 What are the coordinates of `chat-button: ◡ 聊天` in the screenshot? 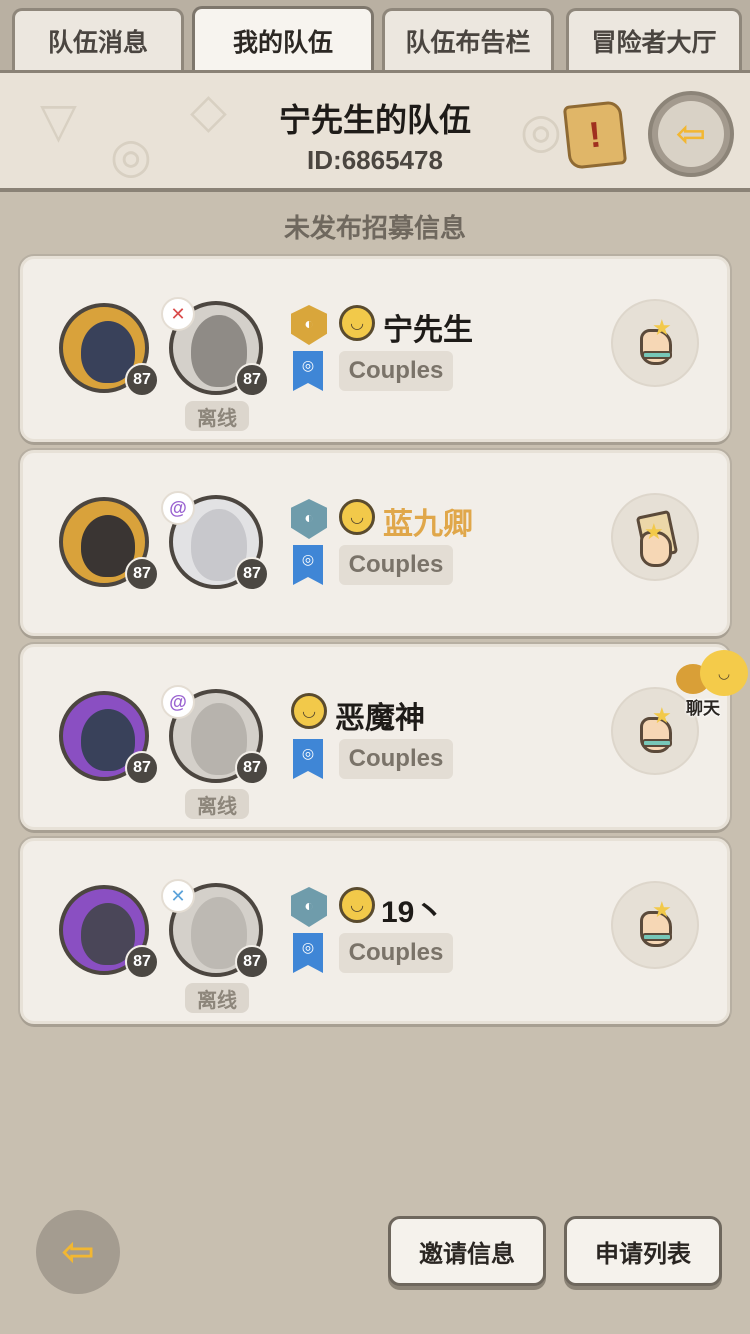 It's located at (712, 685).